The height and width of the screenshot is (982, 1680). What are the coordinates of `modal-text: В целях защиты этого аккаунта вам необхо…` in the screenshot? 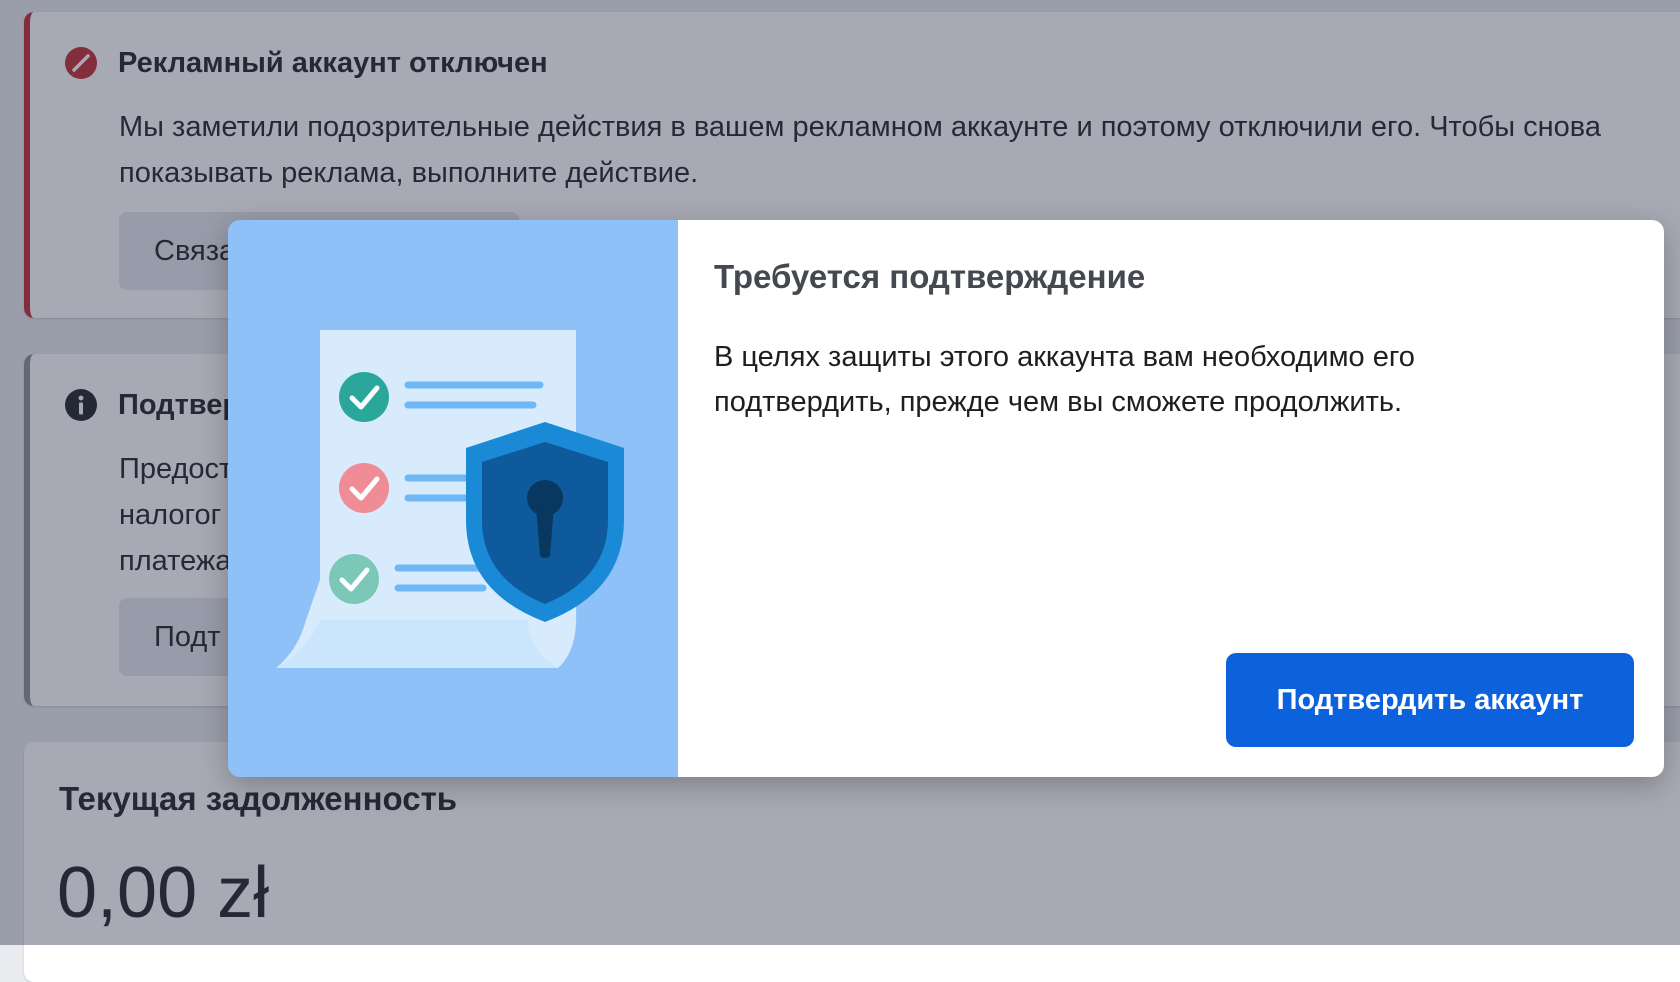 It's located at (1064, 379).